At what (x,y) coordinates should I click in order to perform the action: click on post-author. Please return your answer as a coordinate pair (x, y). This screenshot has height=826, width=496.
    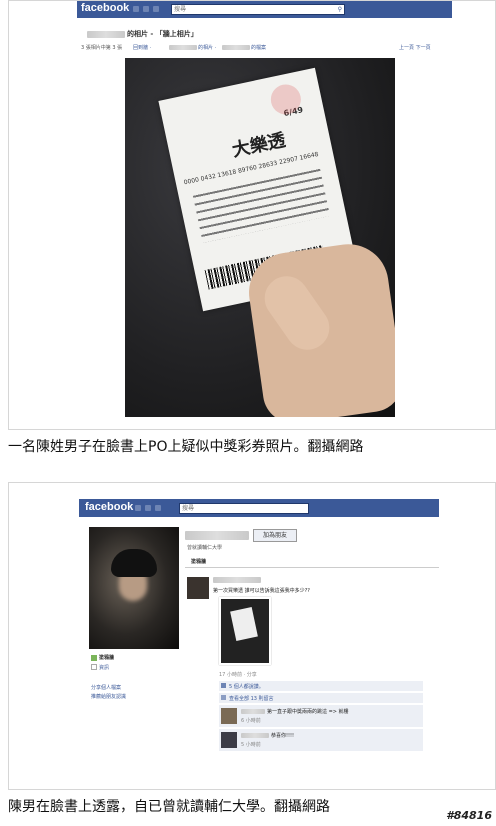
    Looking at the image, I should click on (237, 580).